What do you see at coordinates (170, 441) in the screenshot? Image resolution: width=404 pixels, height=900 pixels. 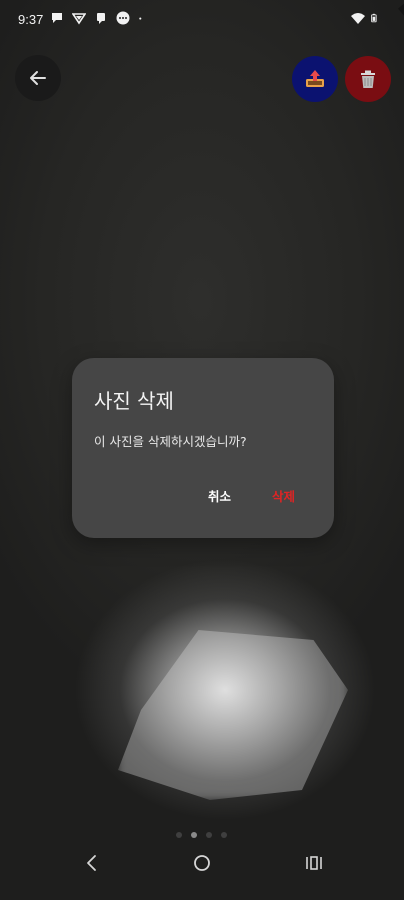 I see `dialog-message: 이 사진을 삭제하시겠습니까?` at bounding box center [170, 441].